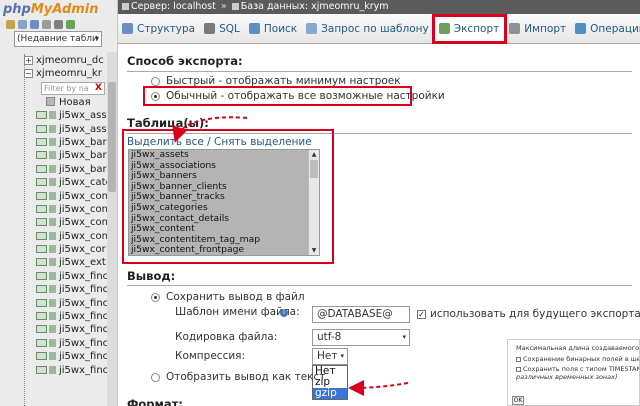 The height and width of the screenshot is (406, 640). What do you see at coordinates (368, 29) in the screenshot?
I see `tab-query: Запрос по шаблону` at bounding box center [368, 29].